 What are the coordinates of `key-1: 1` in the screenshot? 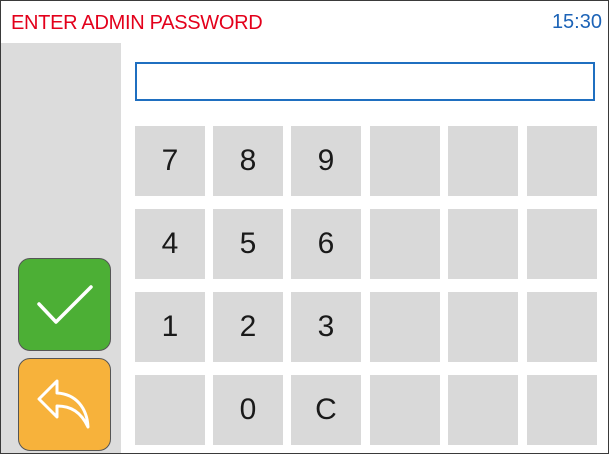 It's located at (170, 327).